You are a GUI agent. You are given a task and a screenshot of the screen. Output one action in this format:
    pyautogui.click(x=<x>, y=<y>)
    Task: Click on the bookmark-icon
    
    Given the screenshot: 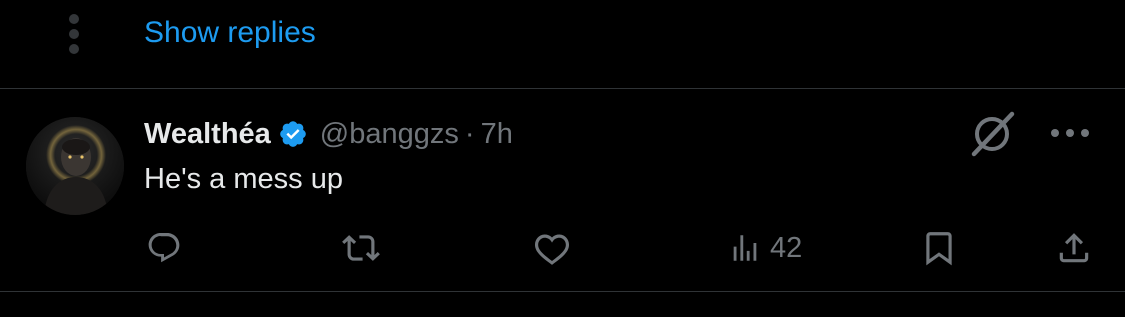 What is the action you would take?
    pyautogui.click(x=939, y=249)
    